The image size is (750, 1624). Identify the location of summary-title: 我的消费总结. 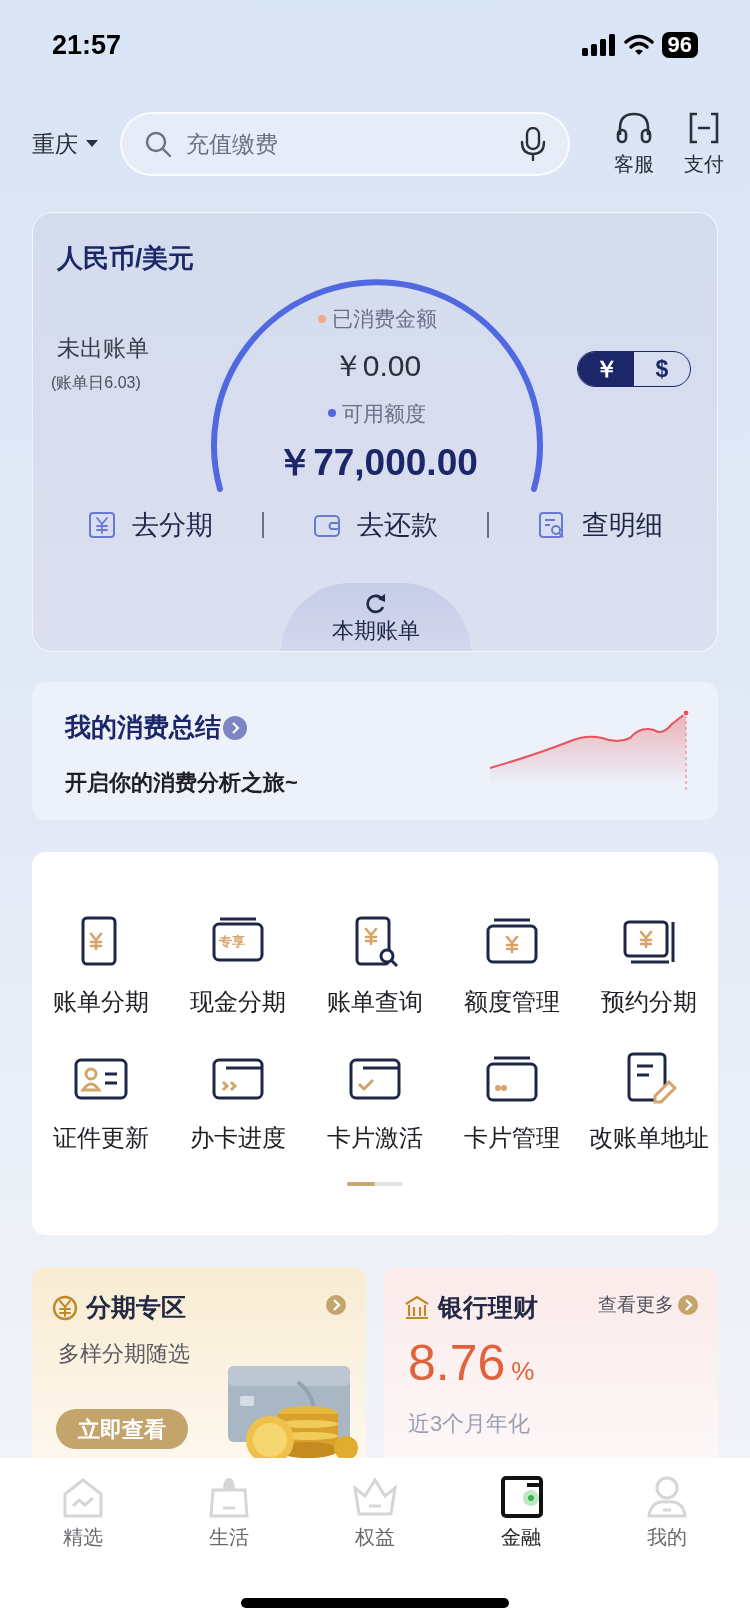
(143, 727).